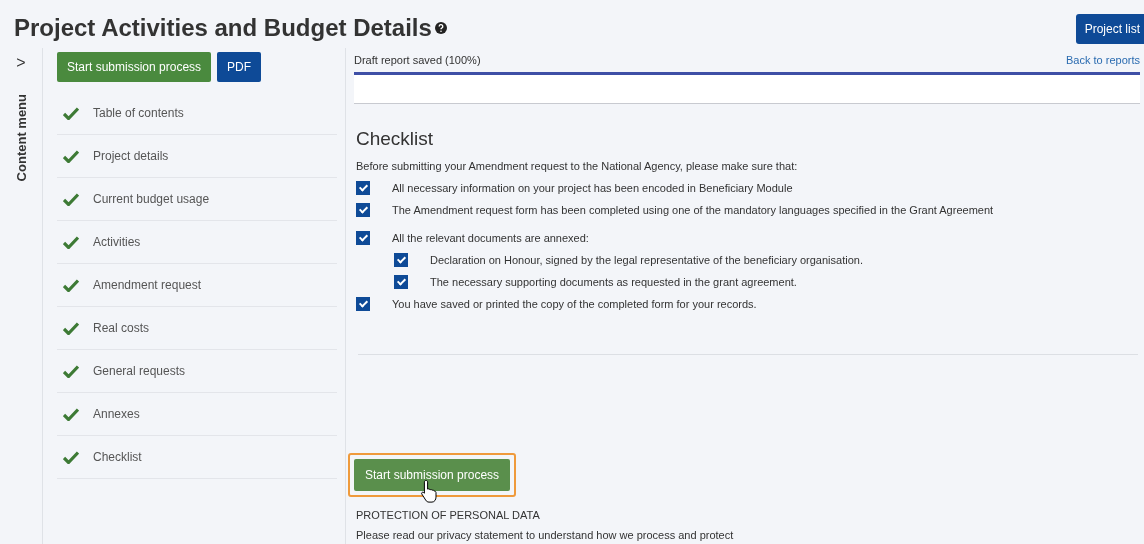  I want to click on checklist-item-text: All necessary information on your project has been encoded in Beneficiary Module, so click(592, 188).